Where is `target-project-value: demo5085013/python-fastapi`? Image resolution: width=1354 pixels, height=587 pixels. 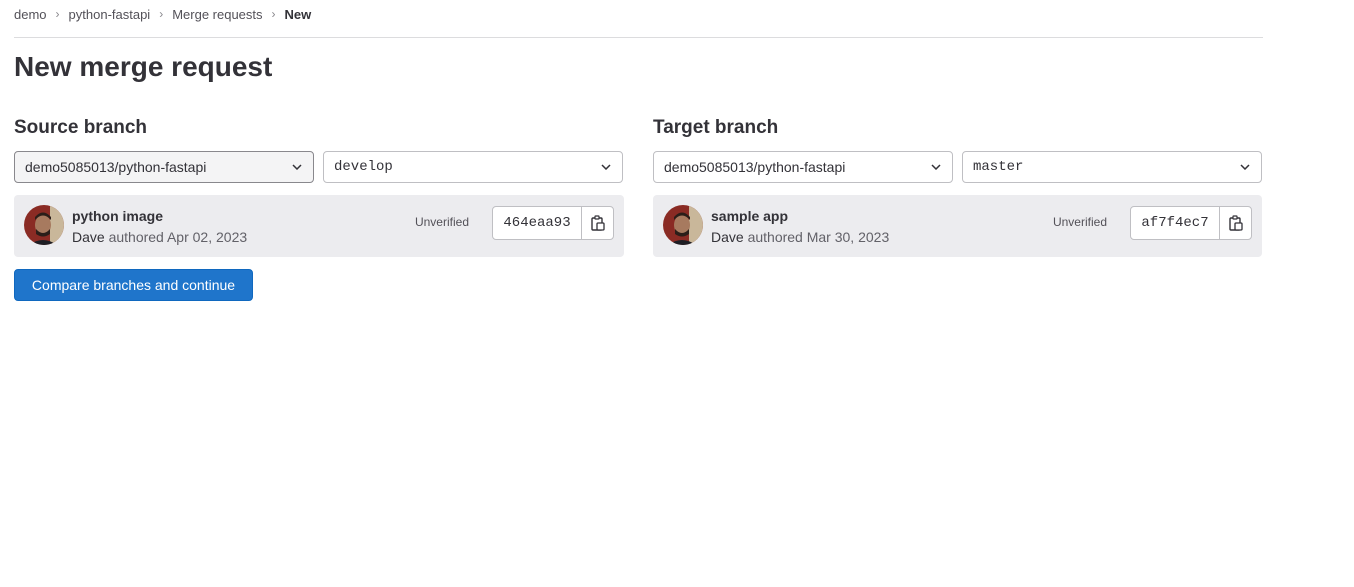 target-project-value: demo5085013/python-fastapi is located at coordinates (755, 167).